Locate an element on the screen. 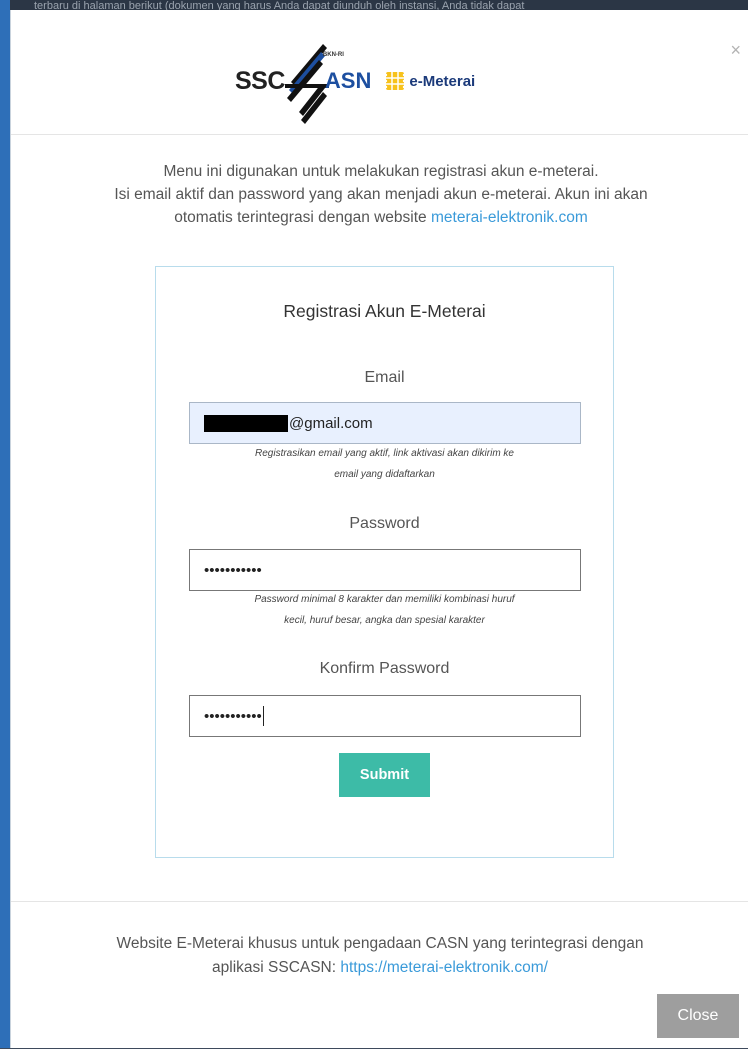  password-label: Password is located at coordinates (384, 523).